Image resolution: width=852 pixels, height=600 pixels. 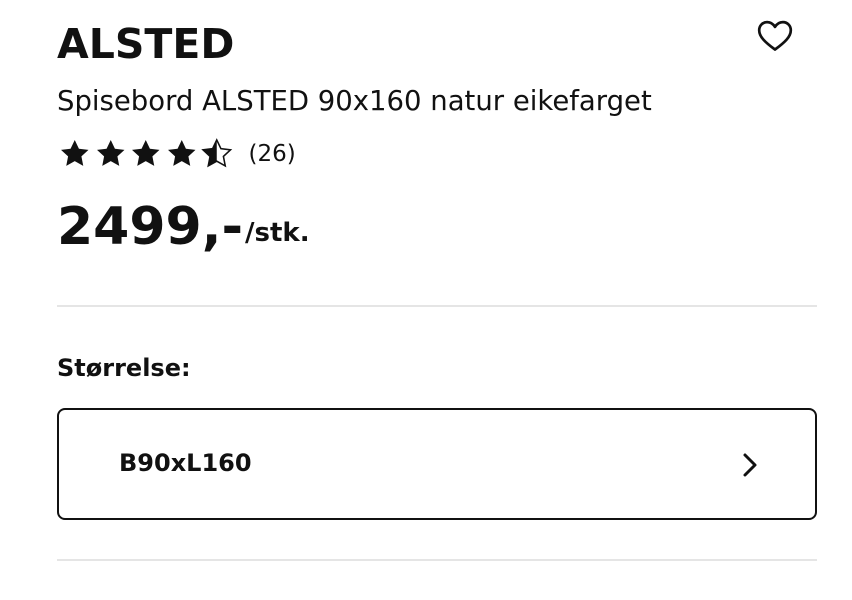 I want to click on rating-count: (26), so click(x=272, y=154).